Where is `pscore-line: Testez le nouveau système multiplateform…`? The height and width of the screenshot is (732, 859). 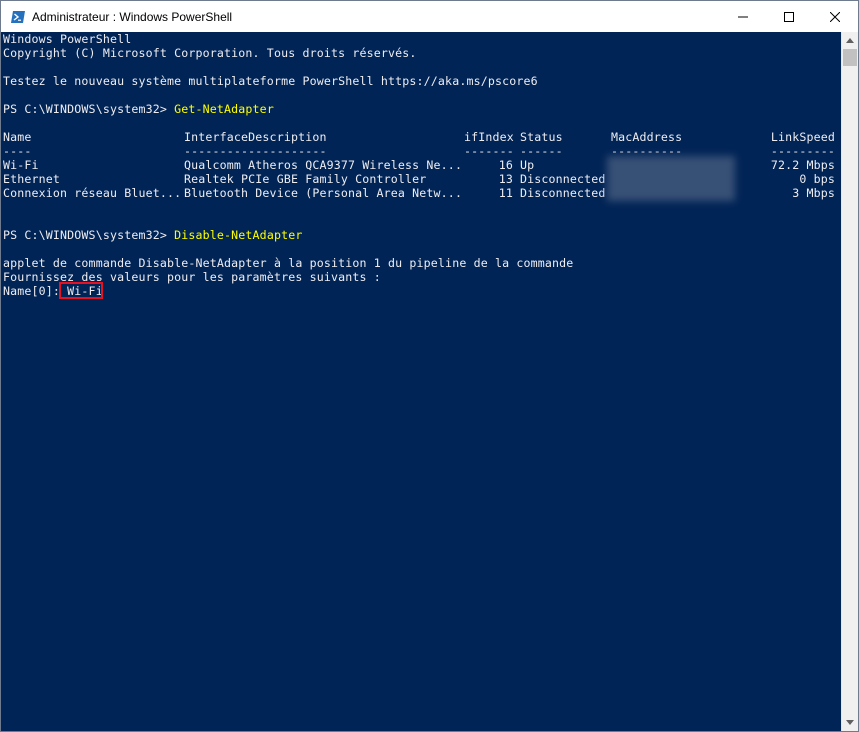
pscore-line: Testez le nouveau système multiplateform… is located at coordinates (270, 81).